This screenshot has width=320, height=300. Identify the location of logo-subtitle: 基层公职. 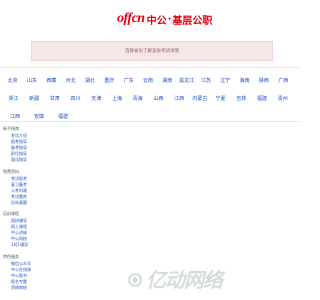
(192, 21).